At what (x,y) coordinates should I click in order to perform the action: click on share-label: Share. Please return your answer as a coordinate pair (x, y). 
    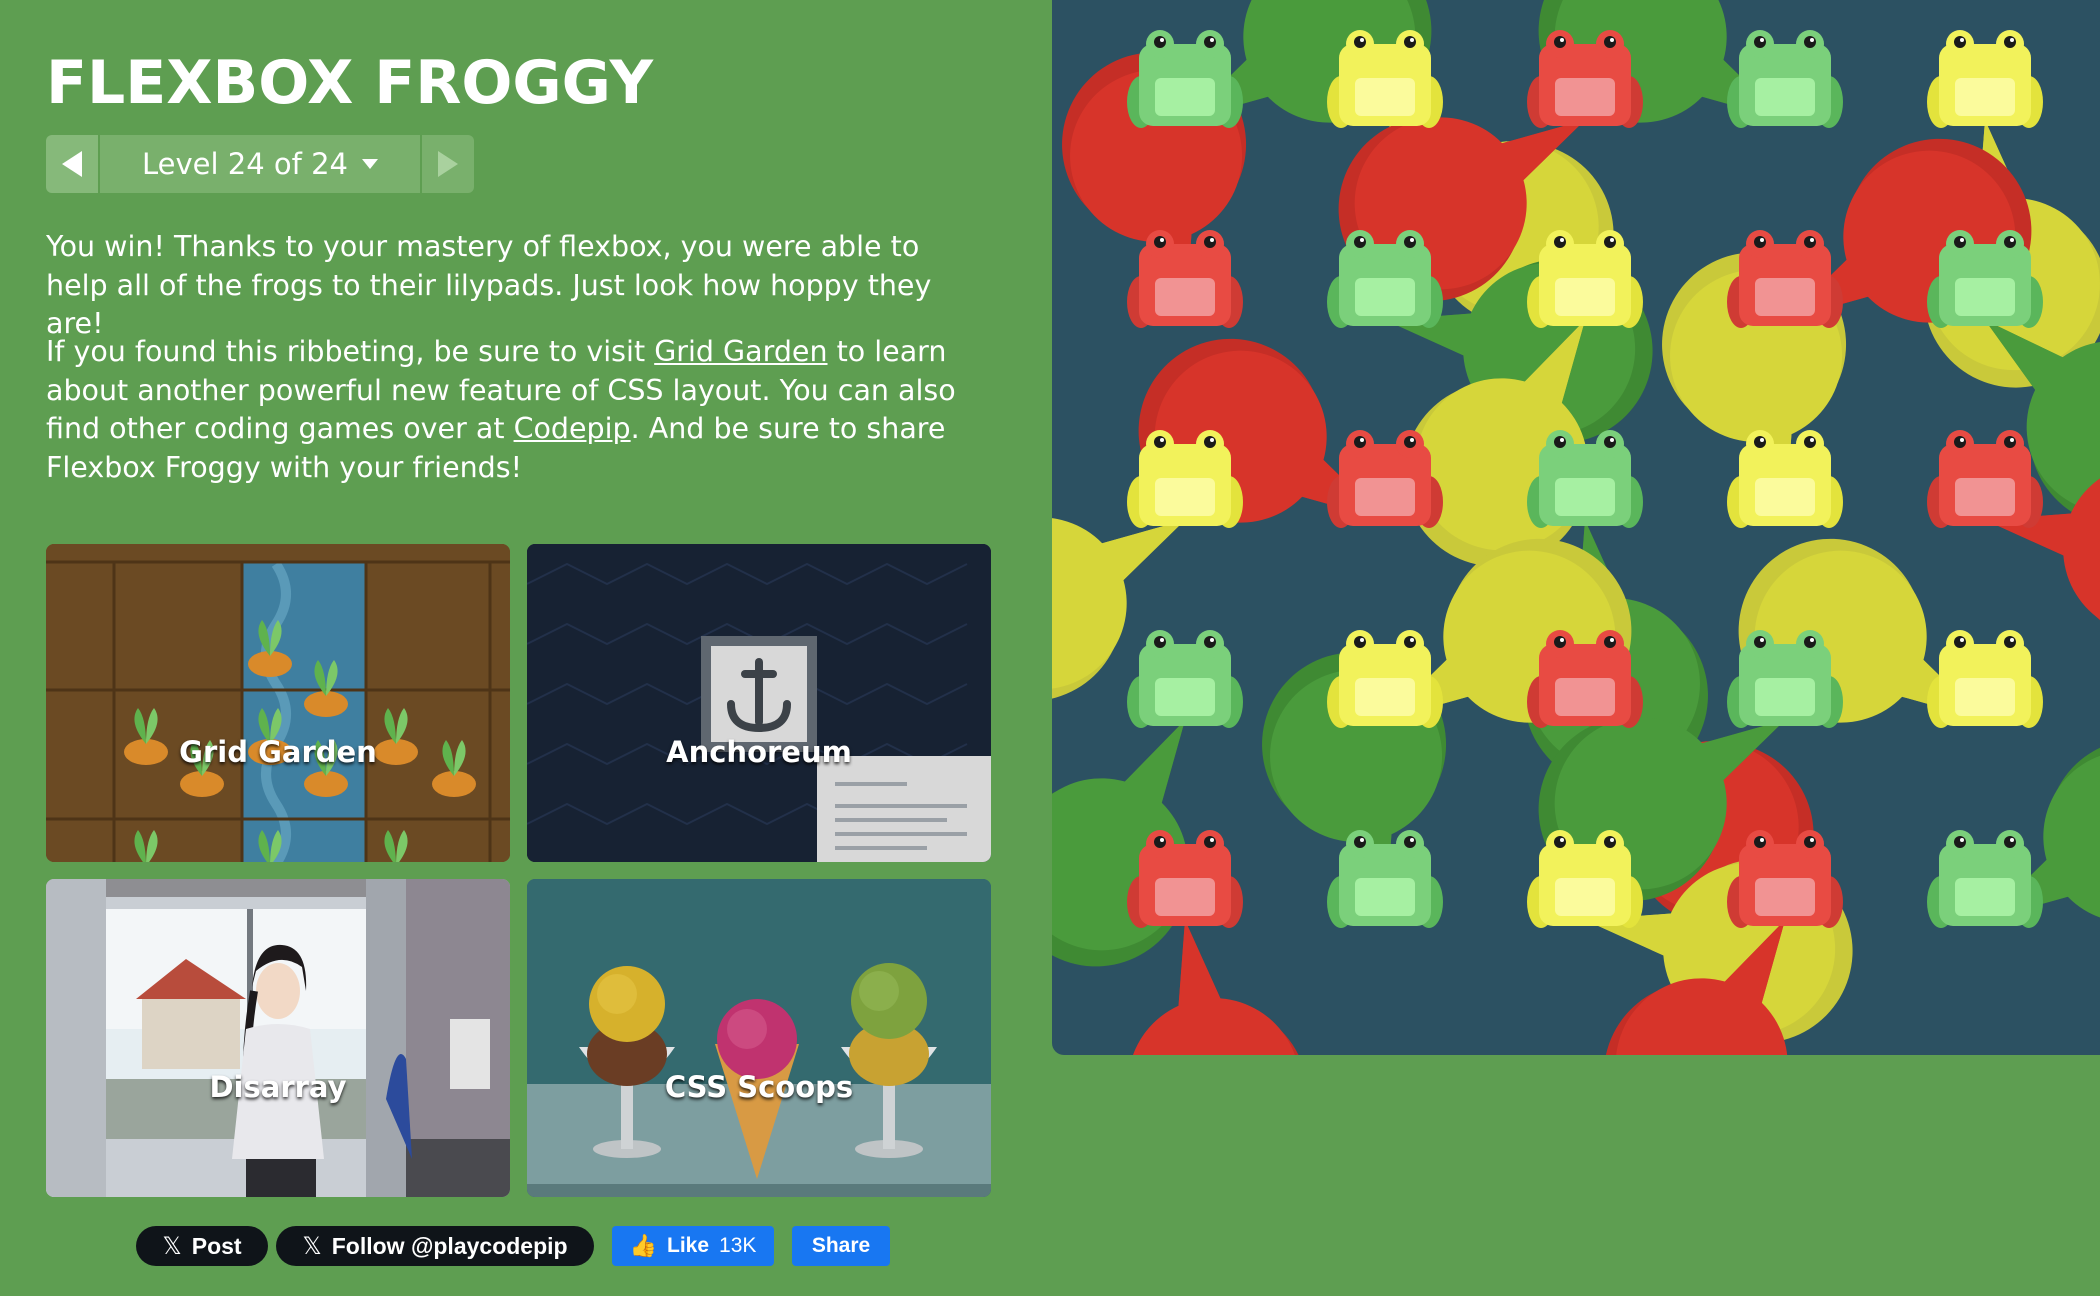
    Looking at the image, I should click on (841, 1245).